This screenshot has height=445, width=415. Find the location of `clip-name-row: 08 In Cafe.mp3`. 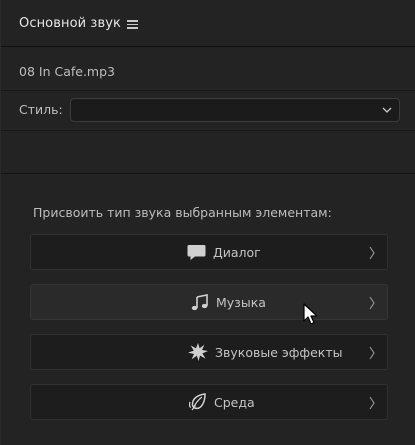

clip-name-row: 08 In Cafe.mp3 is located at coordinates (208, 69).